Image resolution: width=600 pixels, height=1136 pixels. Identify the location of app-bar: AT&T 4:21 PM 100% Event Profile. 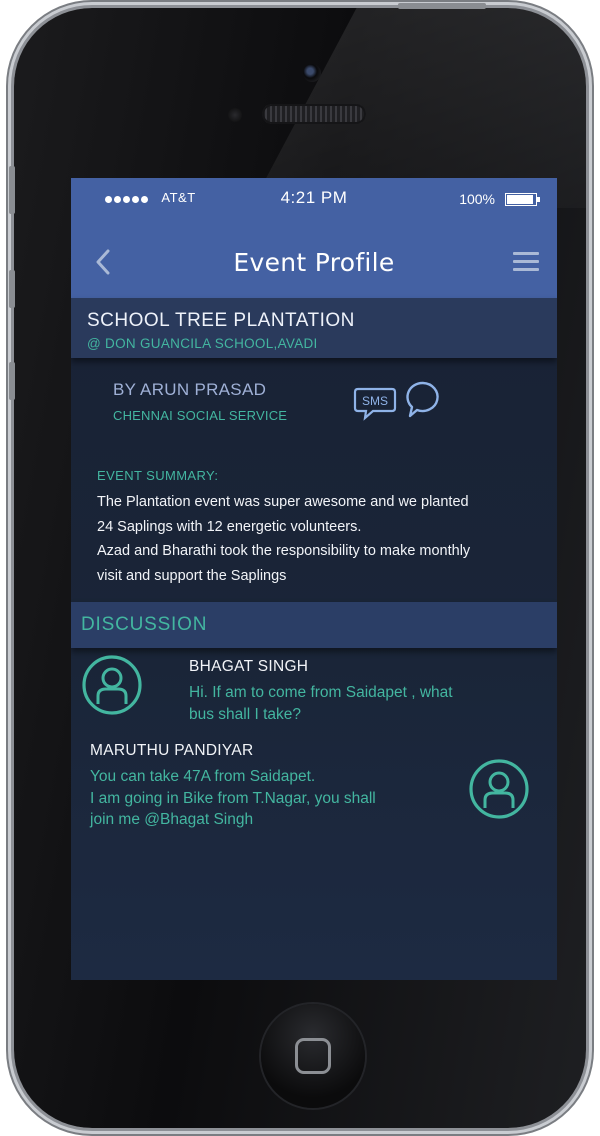
(314, 238).